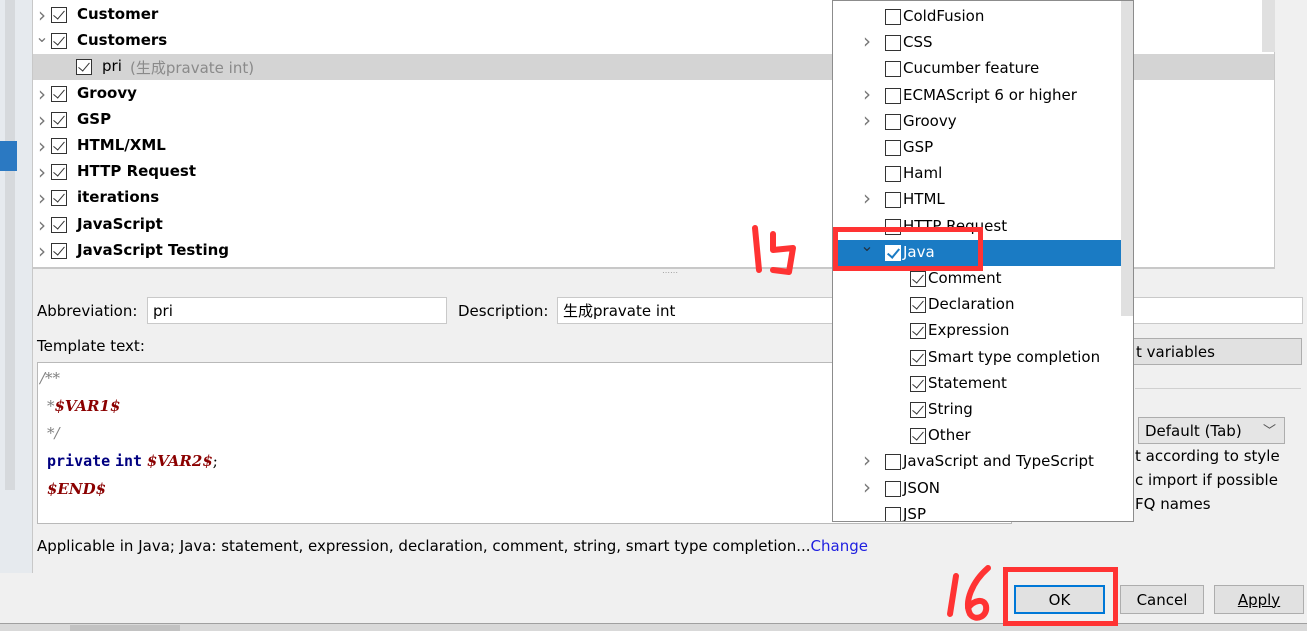  Describe the element at coordinates (977, 488) in the screenshot. I see `context-item: › JSON` at that location.